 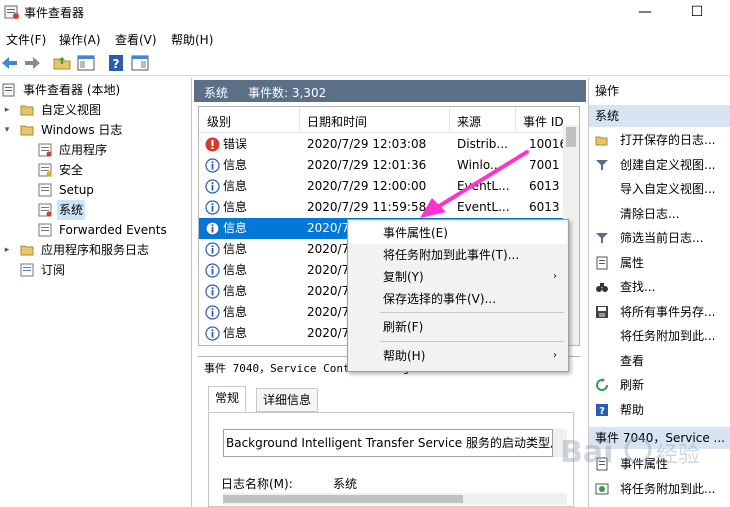 What do you see at coordinates (116, 63) in the screenshot?
I see `help-icon: ?` at bounding box center [116, 63].